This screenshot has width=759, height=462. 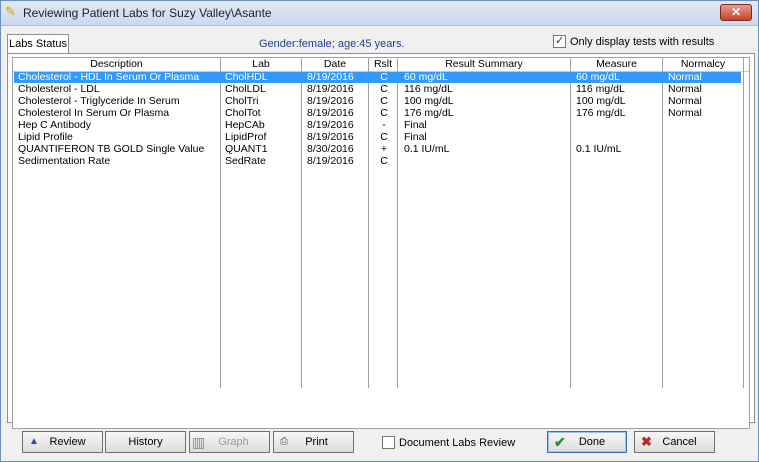 What do you see at coordinates (246, 149) in the screenshot?
I see `cell-lab: QUANT1` at bounding box center [246, 149].